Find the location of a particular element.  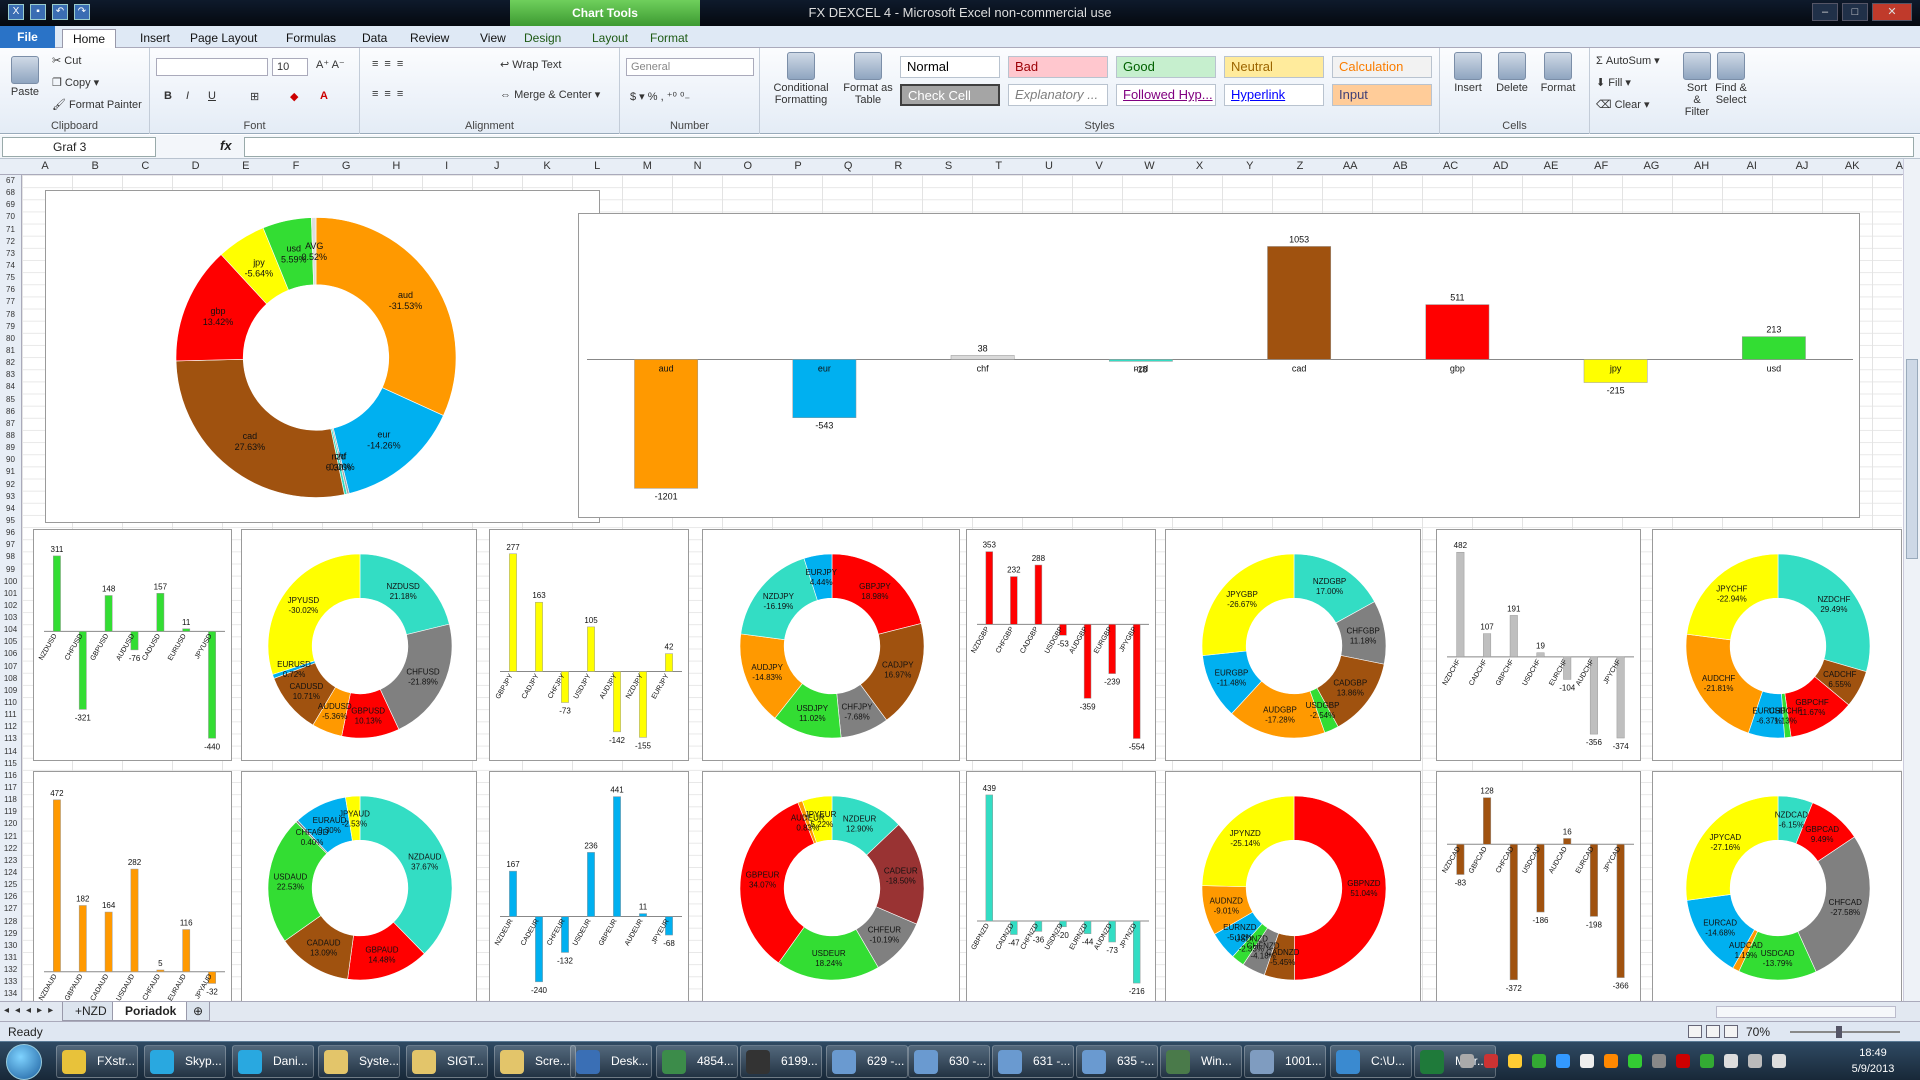

bar-aud is located at coordinates (666, 424).